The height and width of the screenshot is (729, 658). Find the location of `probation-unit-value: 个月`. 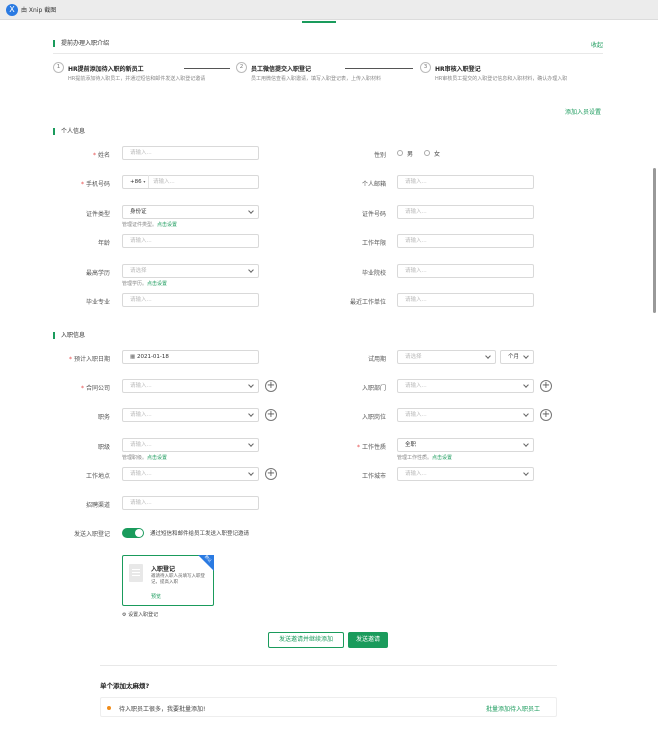

probation-unit-value: 个月 is located at coordinates (514, 357).